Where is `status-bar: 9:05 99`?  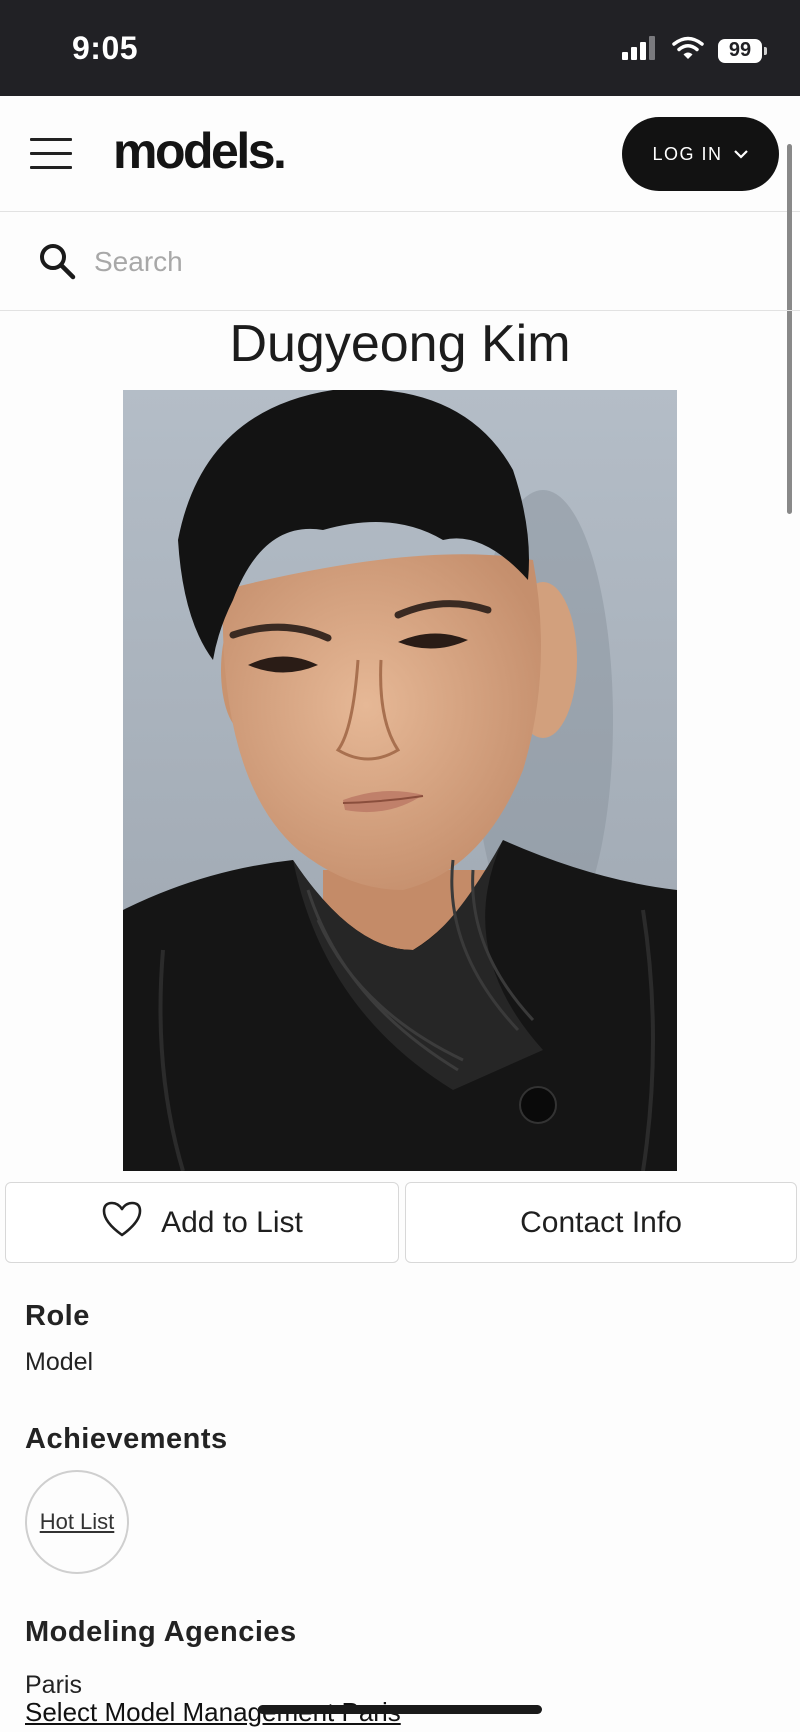 status-bar: 9:05 99 is located at coordinates (400, 48).